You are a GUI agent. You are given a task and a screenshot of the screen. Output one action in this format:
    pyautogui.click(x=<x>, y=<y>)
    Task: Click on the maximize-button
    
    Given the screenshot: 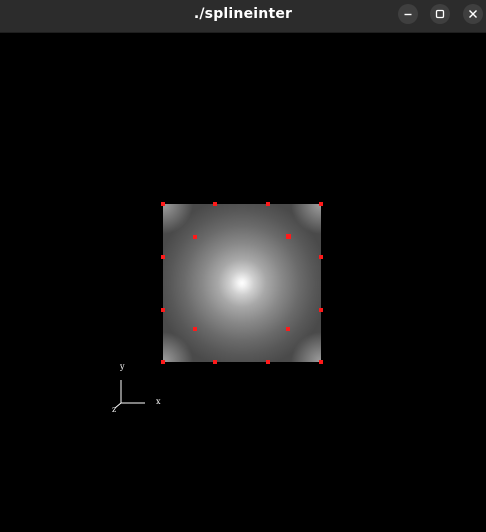 What is the action you would take?
    pyautogui.click(x=440, y=14)
    